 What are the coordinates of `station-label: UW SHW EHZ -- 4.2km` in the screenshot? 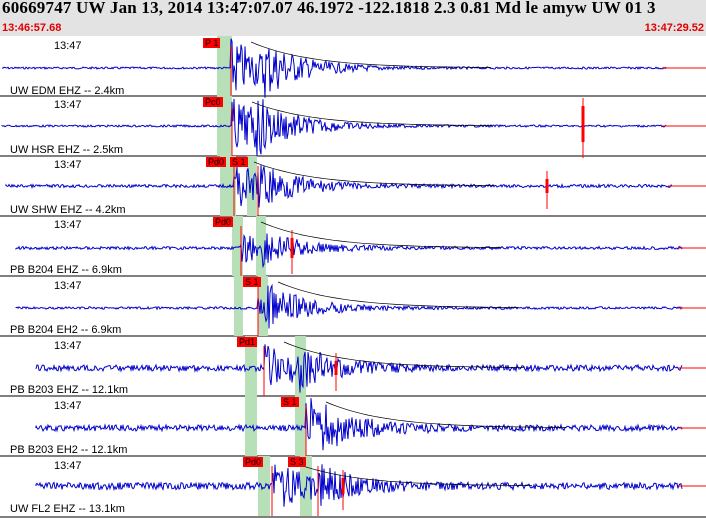 It's located at (68, 210).